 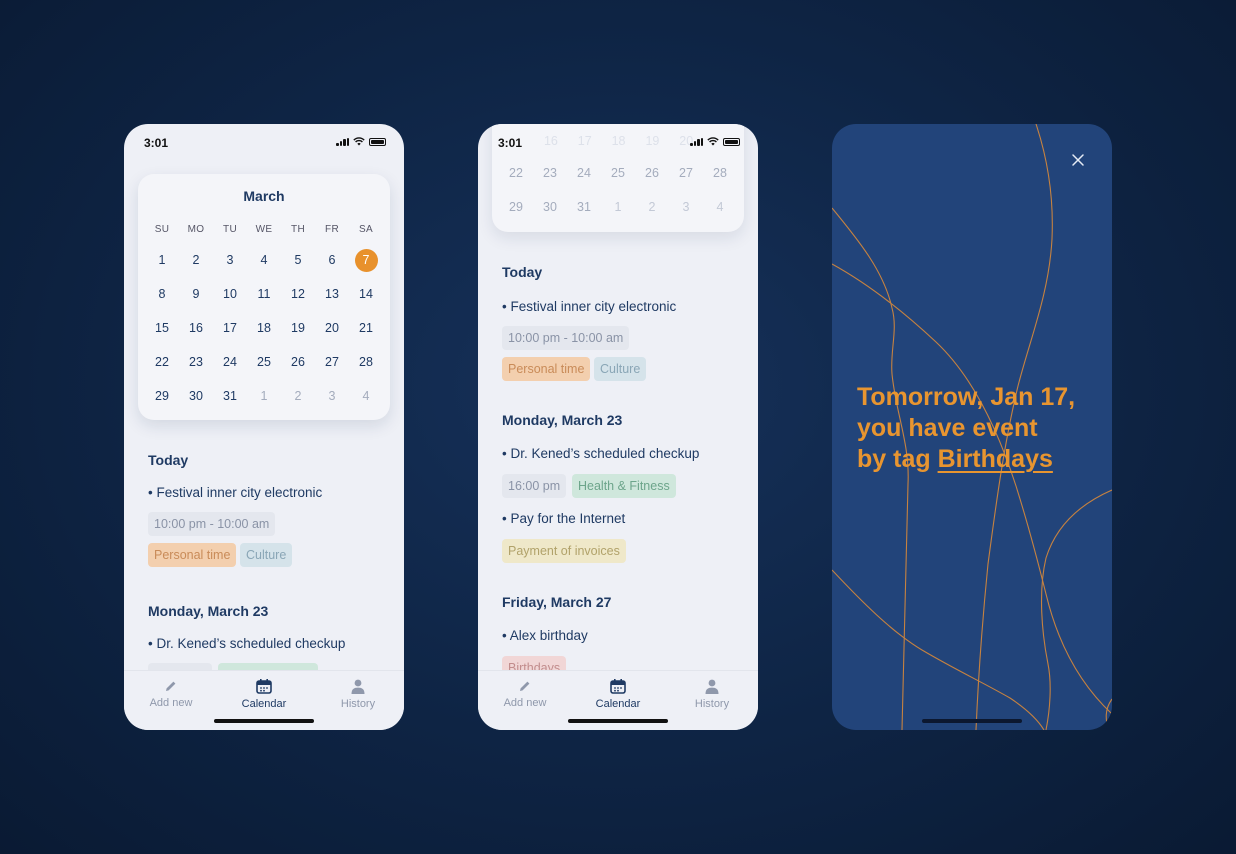 I want to click on calendar-day: 14, so click(x=366, y=294).